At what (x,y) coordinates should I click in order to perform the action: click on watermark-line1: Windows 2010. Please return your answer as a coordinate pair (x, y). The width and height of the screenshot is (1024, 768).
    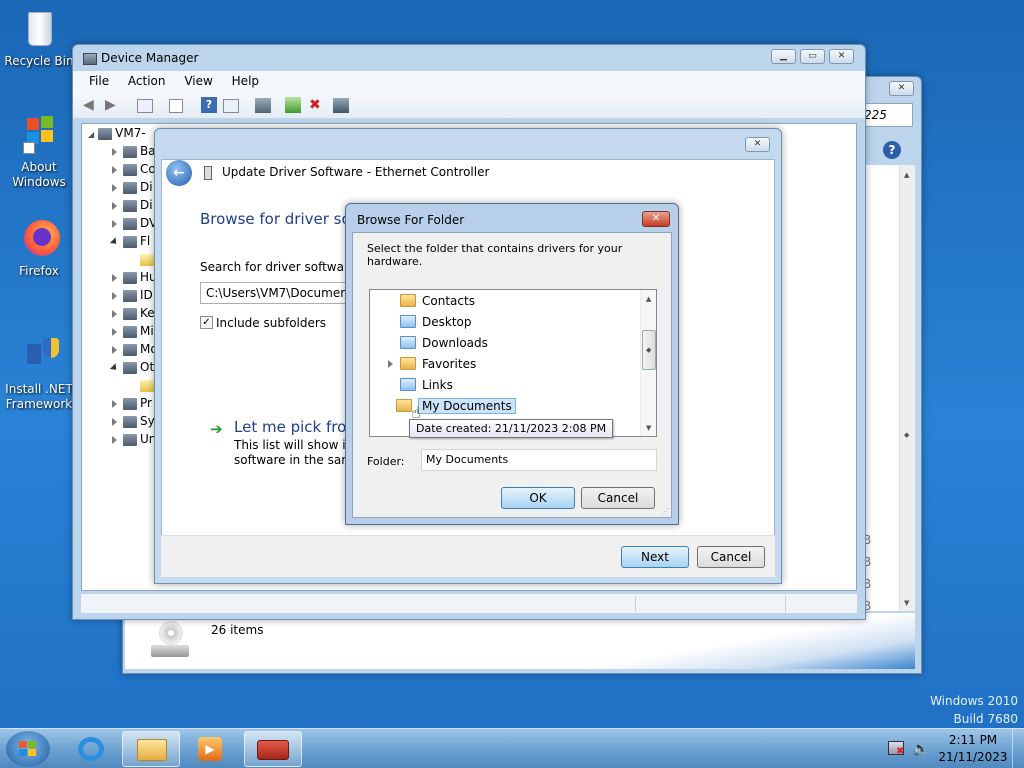
    Looking at the image, I should click on (974, 701).